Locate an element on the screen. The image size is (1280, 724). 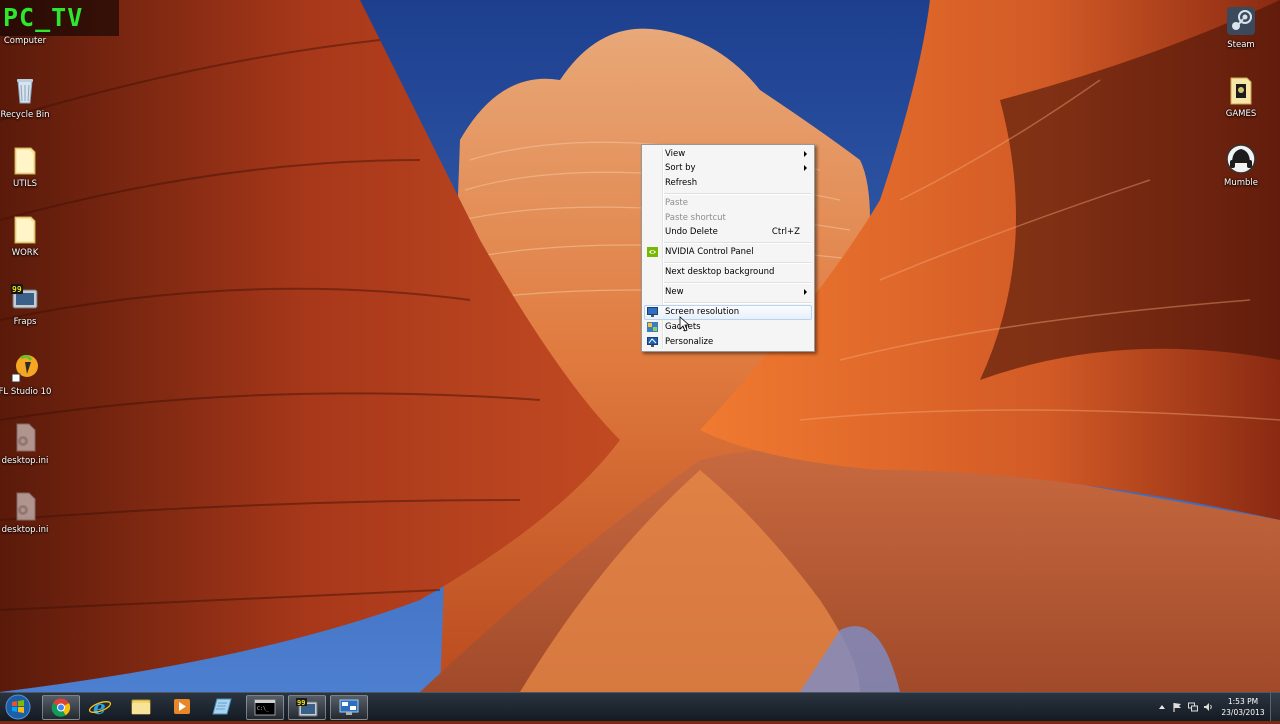
menu-item-label: Undo Delete is located at coordinates (691, 232).